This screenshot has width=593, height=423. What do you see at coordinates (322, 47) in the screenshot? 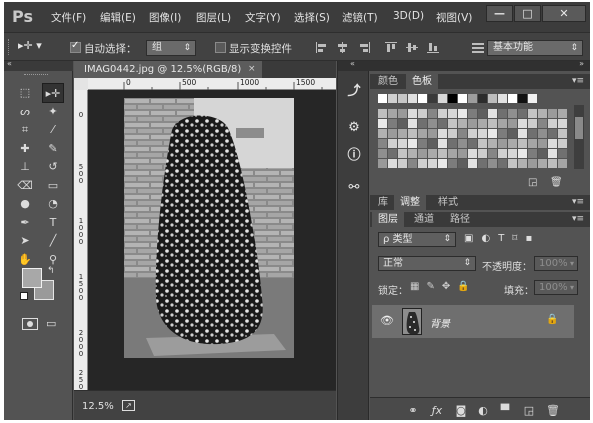
I see `align-left-icon` at bounding box center [322, 47].